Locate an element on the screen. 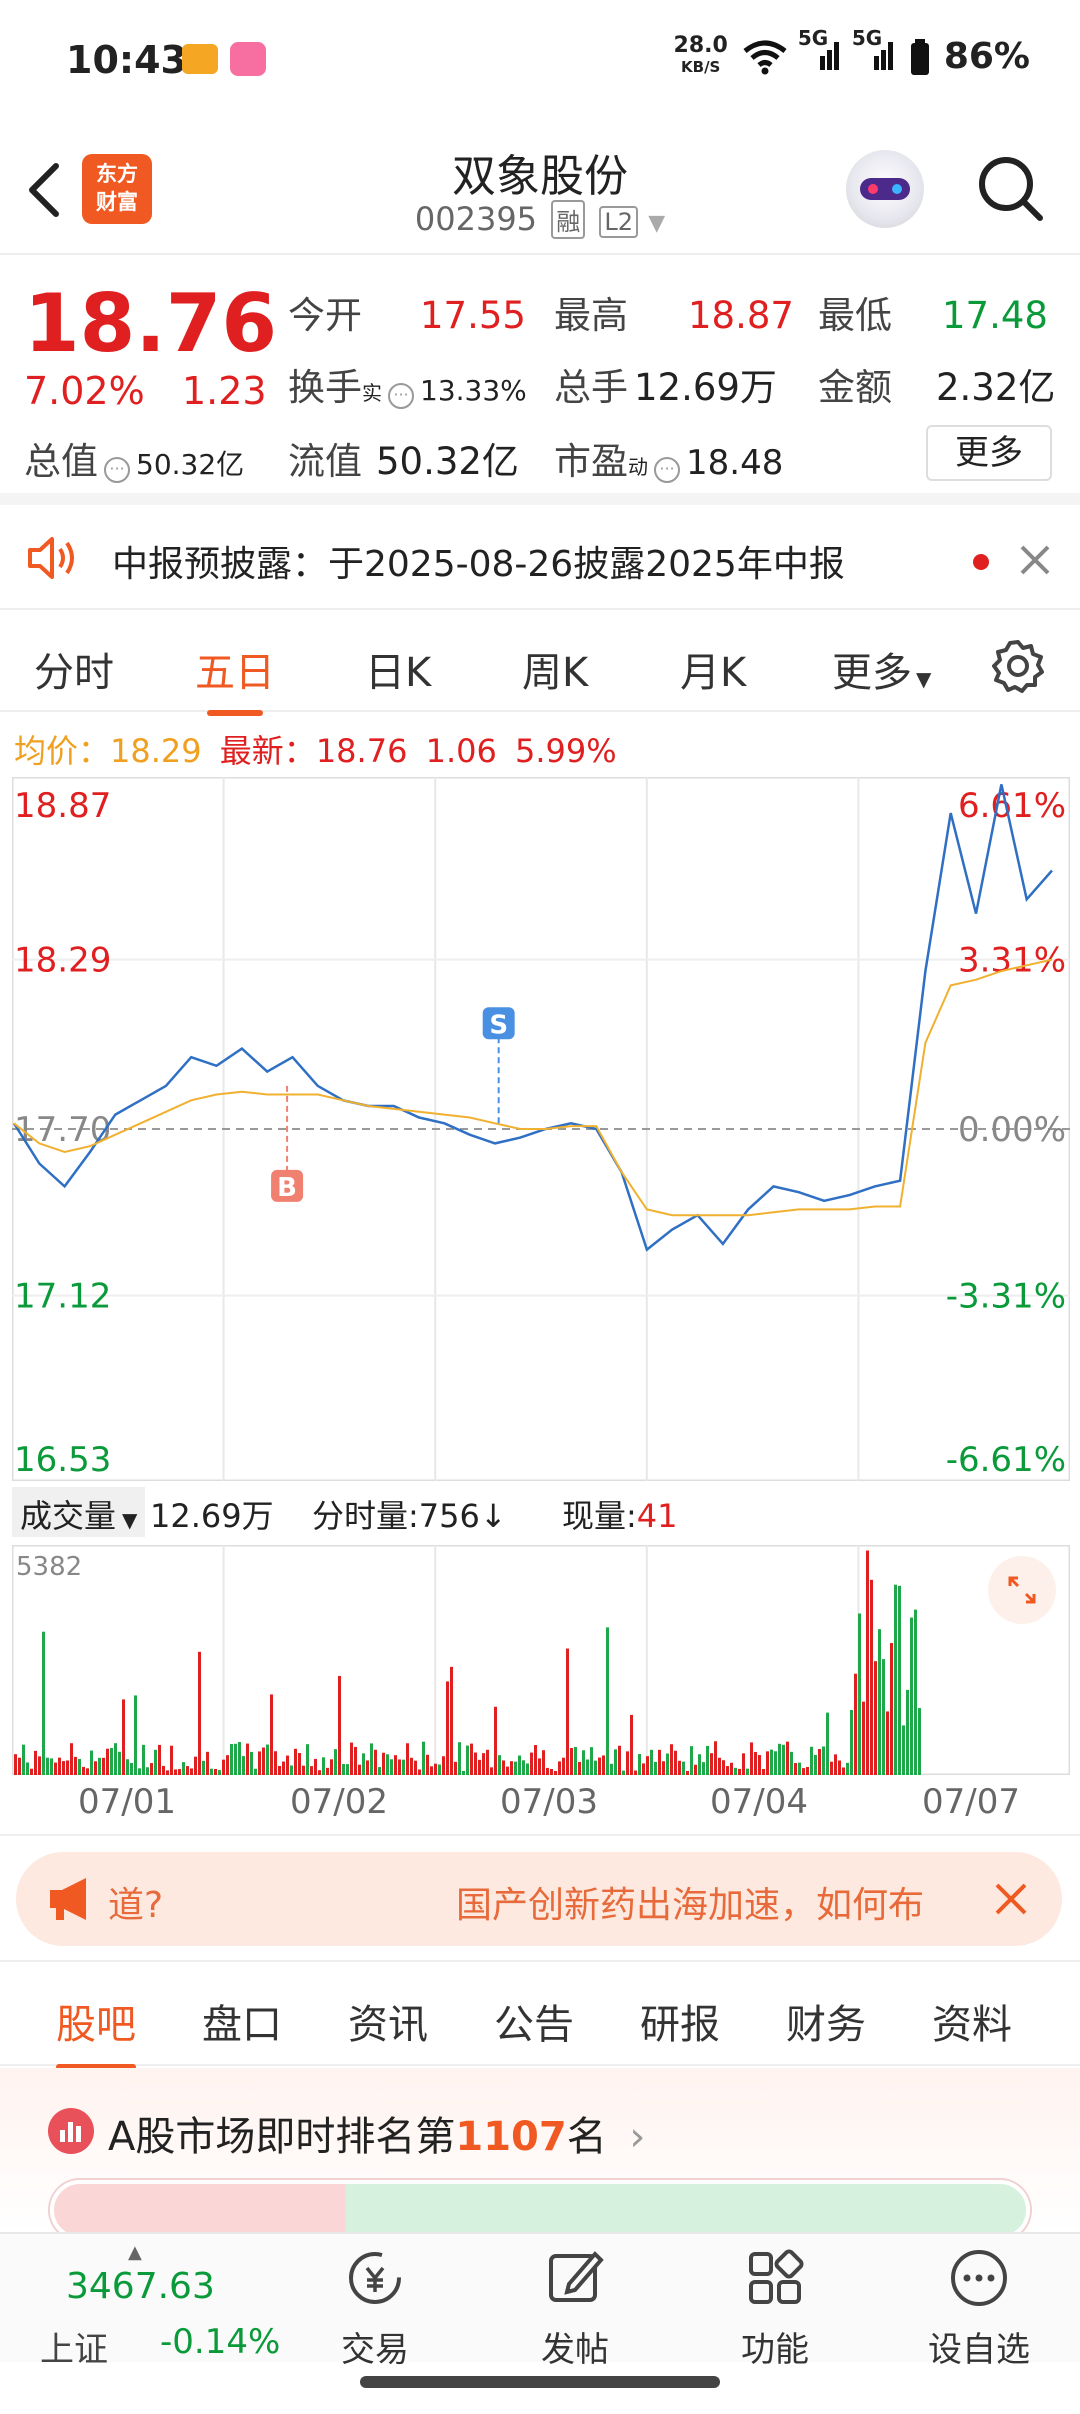 Image resolution: width=1080 pixels, height=2414 pixels. latest-price: 18.76 is located at coordinates (361, 751).